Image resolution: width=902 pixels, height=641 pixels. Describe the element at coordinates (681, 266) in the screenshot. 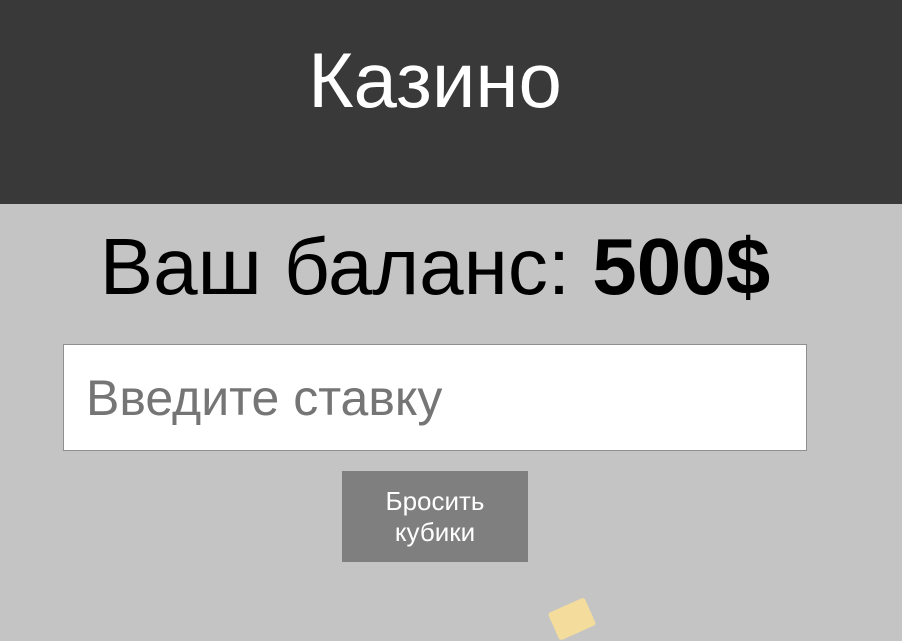

I see `balance-amount: 500$` at that location.